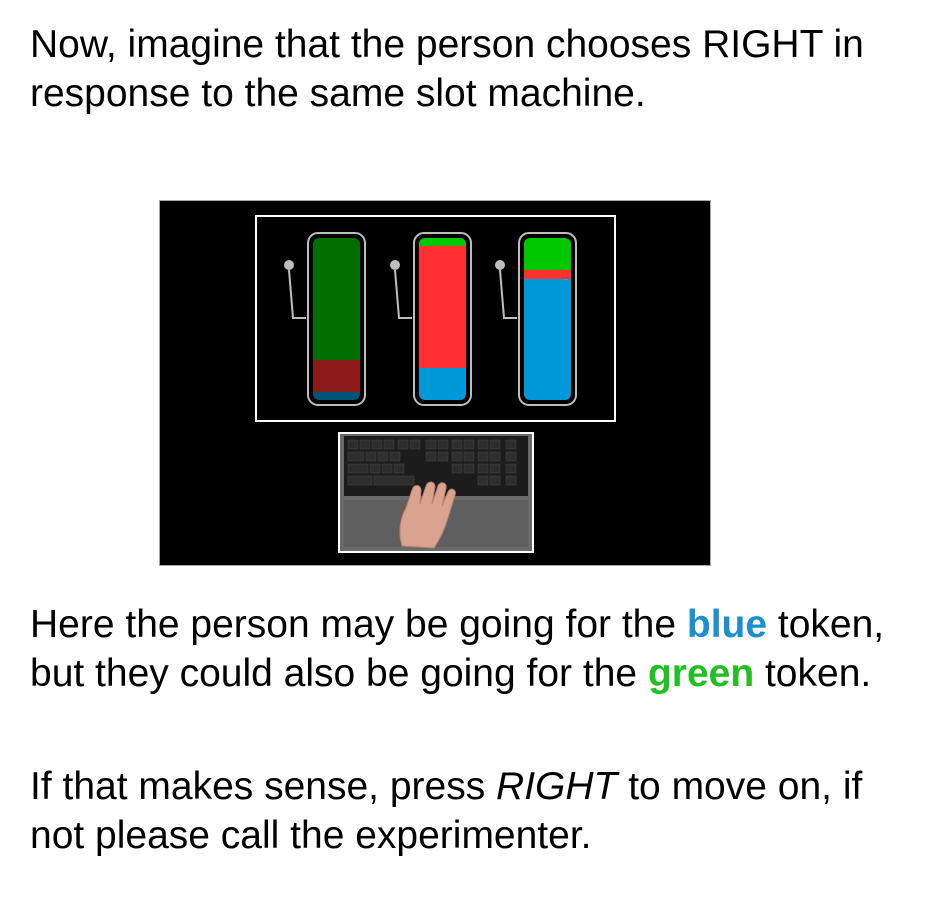 This screenshot has height=913, width=936. Describe the element at coordinates (813, 673) in the screenshot. I see `explanation-part3: token.` at that location.